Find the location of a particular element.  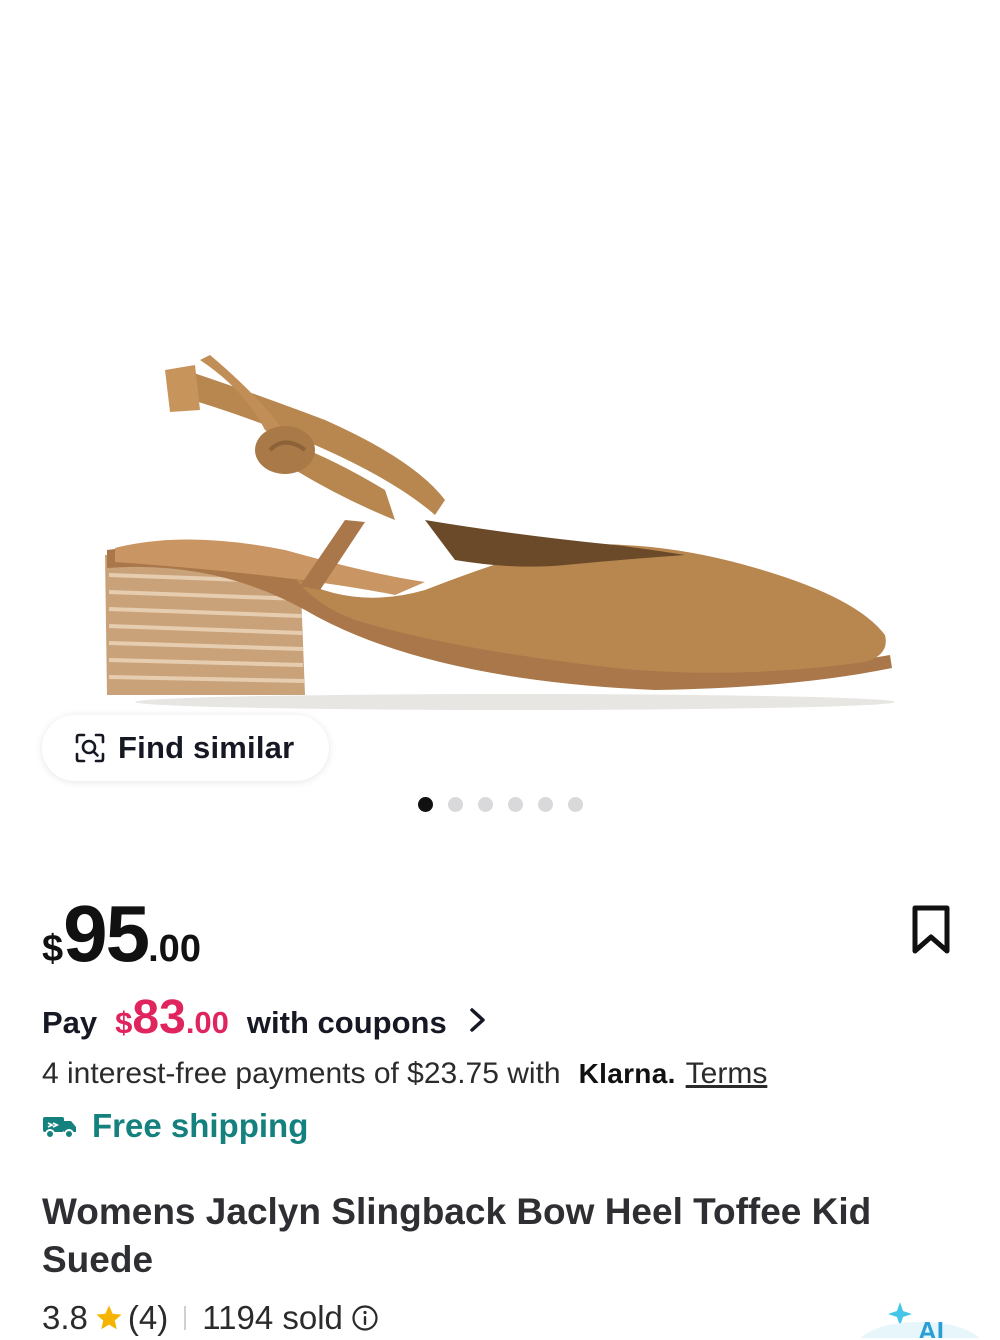

ai-sparkle-icon: AI is located at coordinates (920, 1318).